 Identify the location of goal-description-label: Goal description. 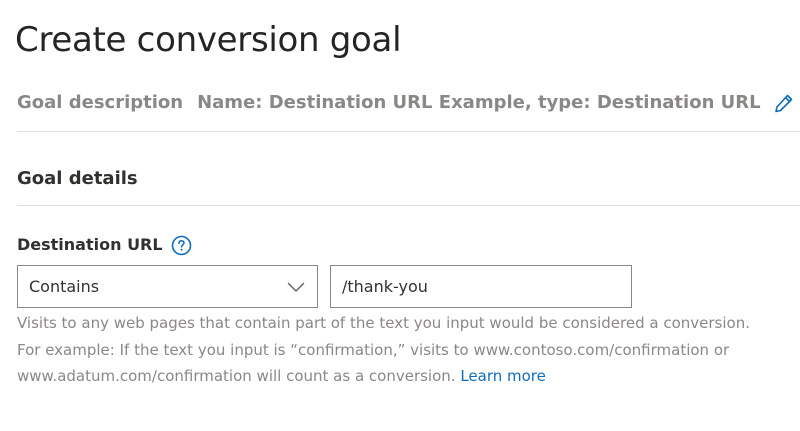
(100, 102).